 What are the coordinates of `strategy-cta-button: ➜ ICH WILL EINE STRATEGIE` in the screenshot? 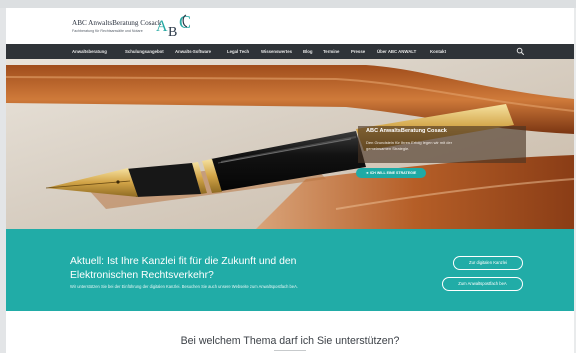 It's located at (391, 173).